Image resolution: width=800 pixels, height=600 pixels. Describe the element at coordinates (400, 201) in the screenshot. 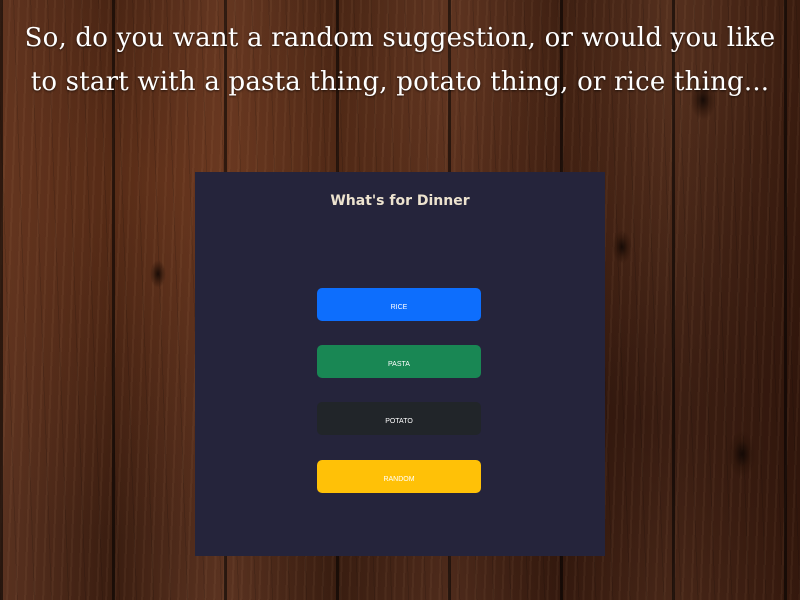

I see `app-title: What's for Dinner` at that location.